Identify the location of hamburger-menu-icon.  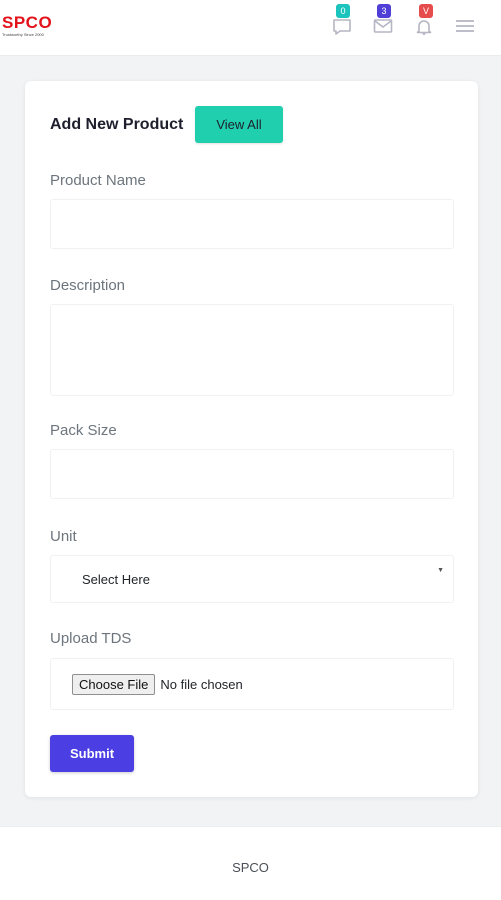
(465, 26).